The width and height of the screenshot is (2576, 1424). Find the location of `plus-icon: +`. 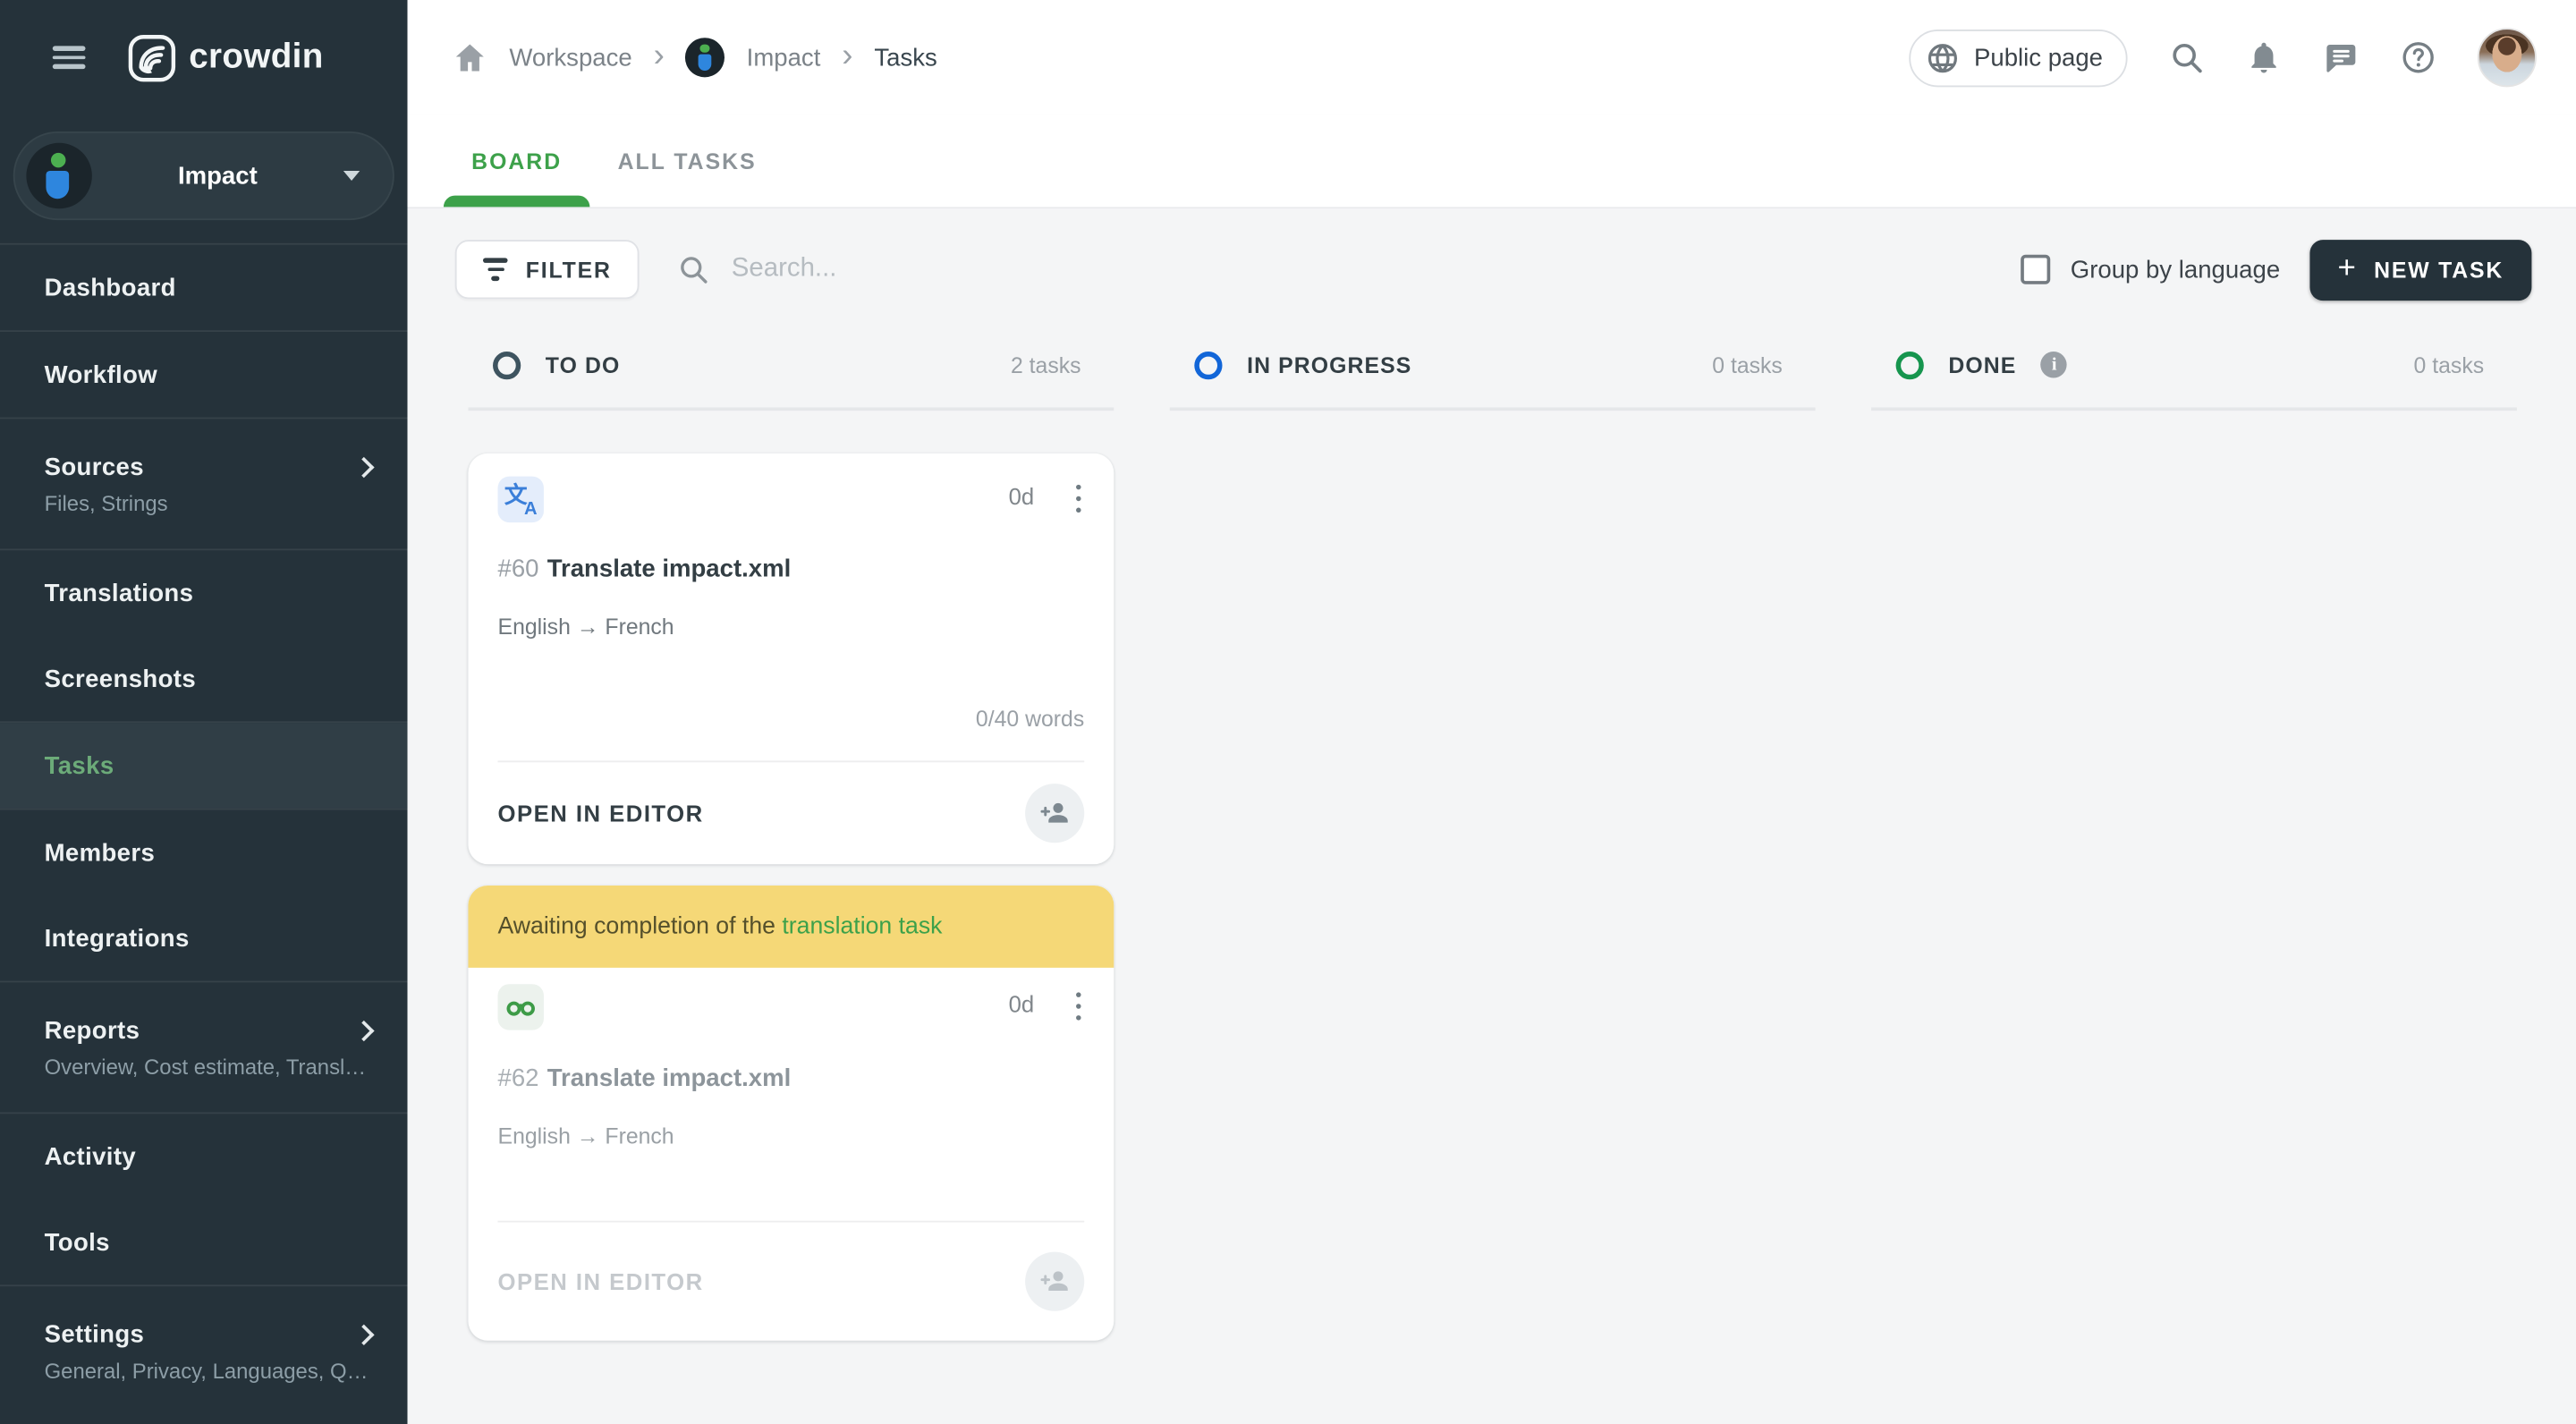

plus-icon: + is located at coordinates (2346, 268).